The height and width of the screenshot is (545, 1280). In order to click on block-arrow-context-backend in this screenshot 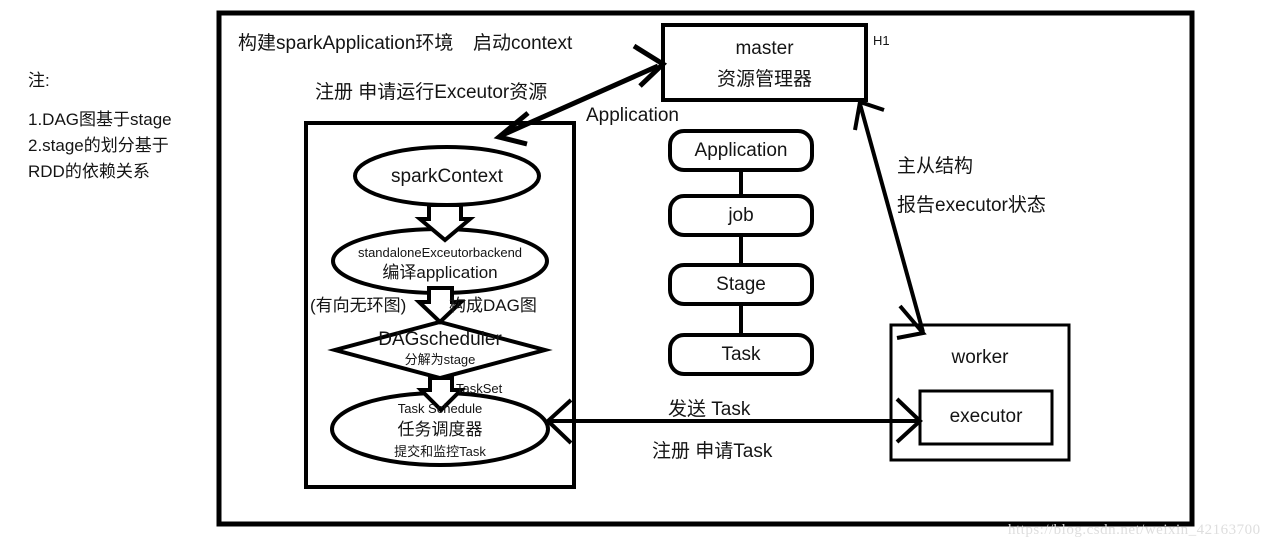, I will do `click(445, 223)`.